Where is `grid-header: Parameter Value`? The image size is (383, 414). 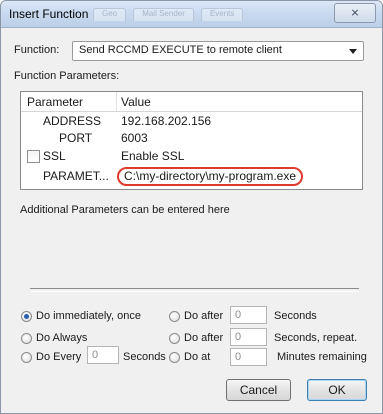
grid-header: Parameter Value is located at coordinates (191, 102).